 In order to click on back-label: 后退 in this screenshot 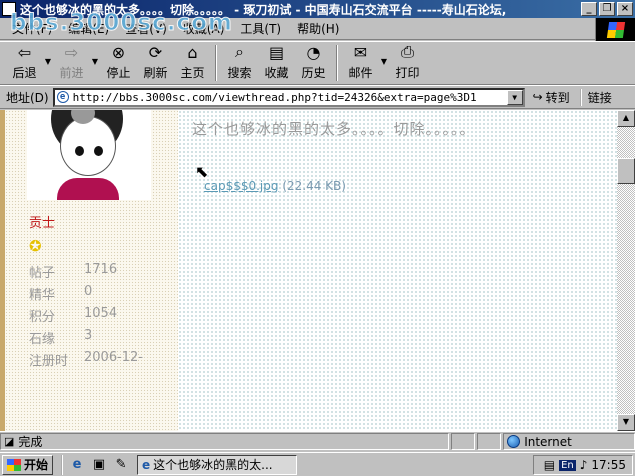, I will do `click(24, 73)`.